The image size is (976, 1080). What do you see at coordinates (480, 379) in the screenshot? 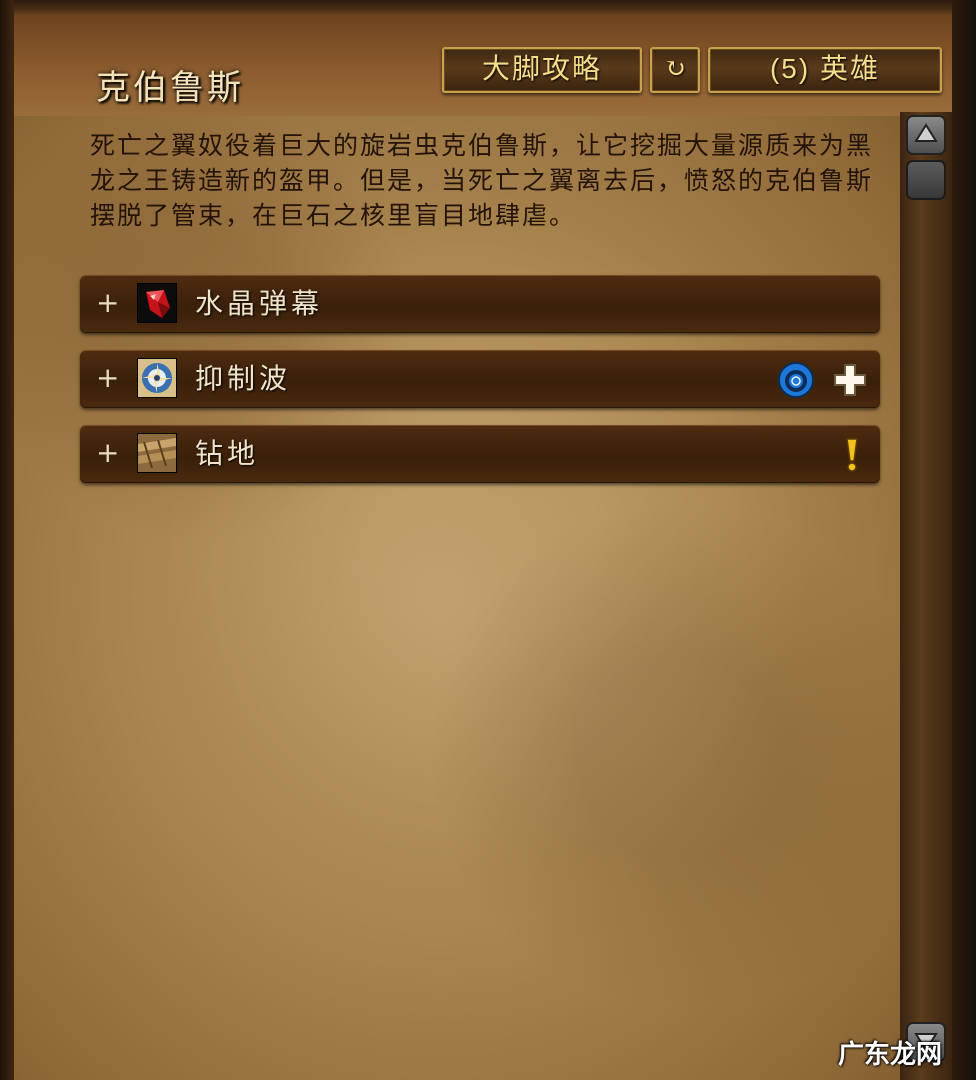
I see `ability-header-dampening-wave: + 抑制波` at bounding box center [480, 379].